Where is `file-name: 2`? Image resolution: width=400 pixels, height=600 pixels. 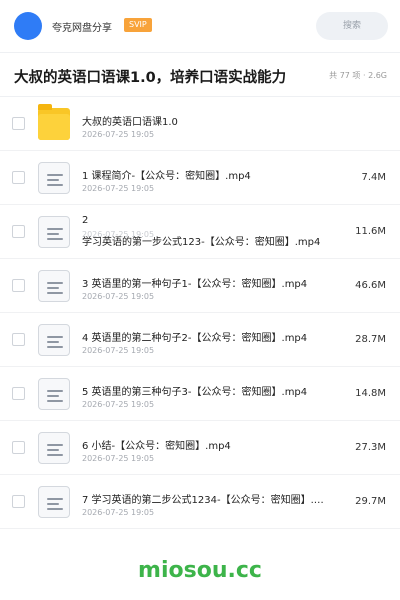 file-name: 2 is located at coordinates (205, 220).